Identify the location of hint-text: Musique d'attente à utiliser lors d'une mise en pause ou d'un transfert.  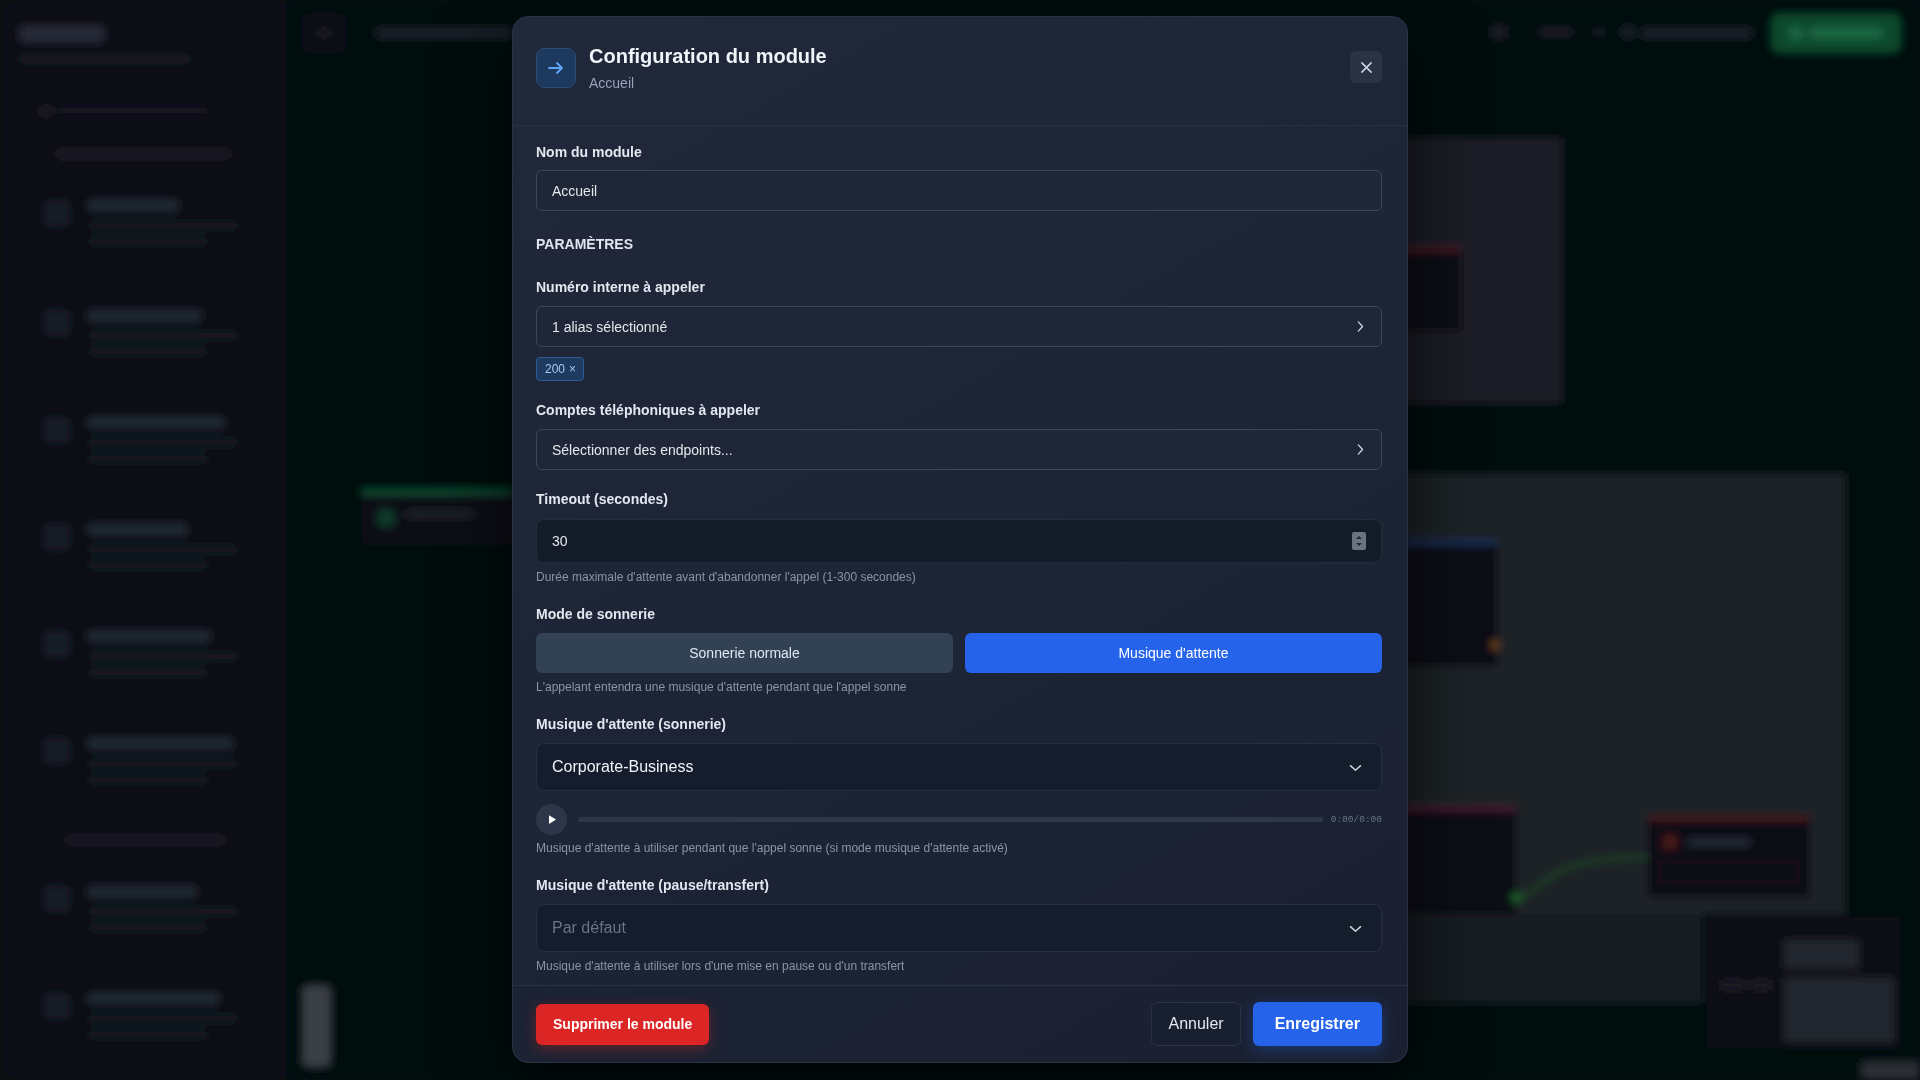
(721, 966).